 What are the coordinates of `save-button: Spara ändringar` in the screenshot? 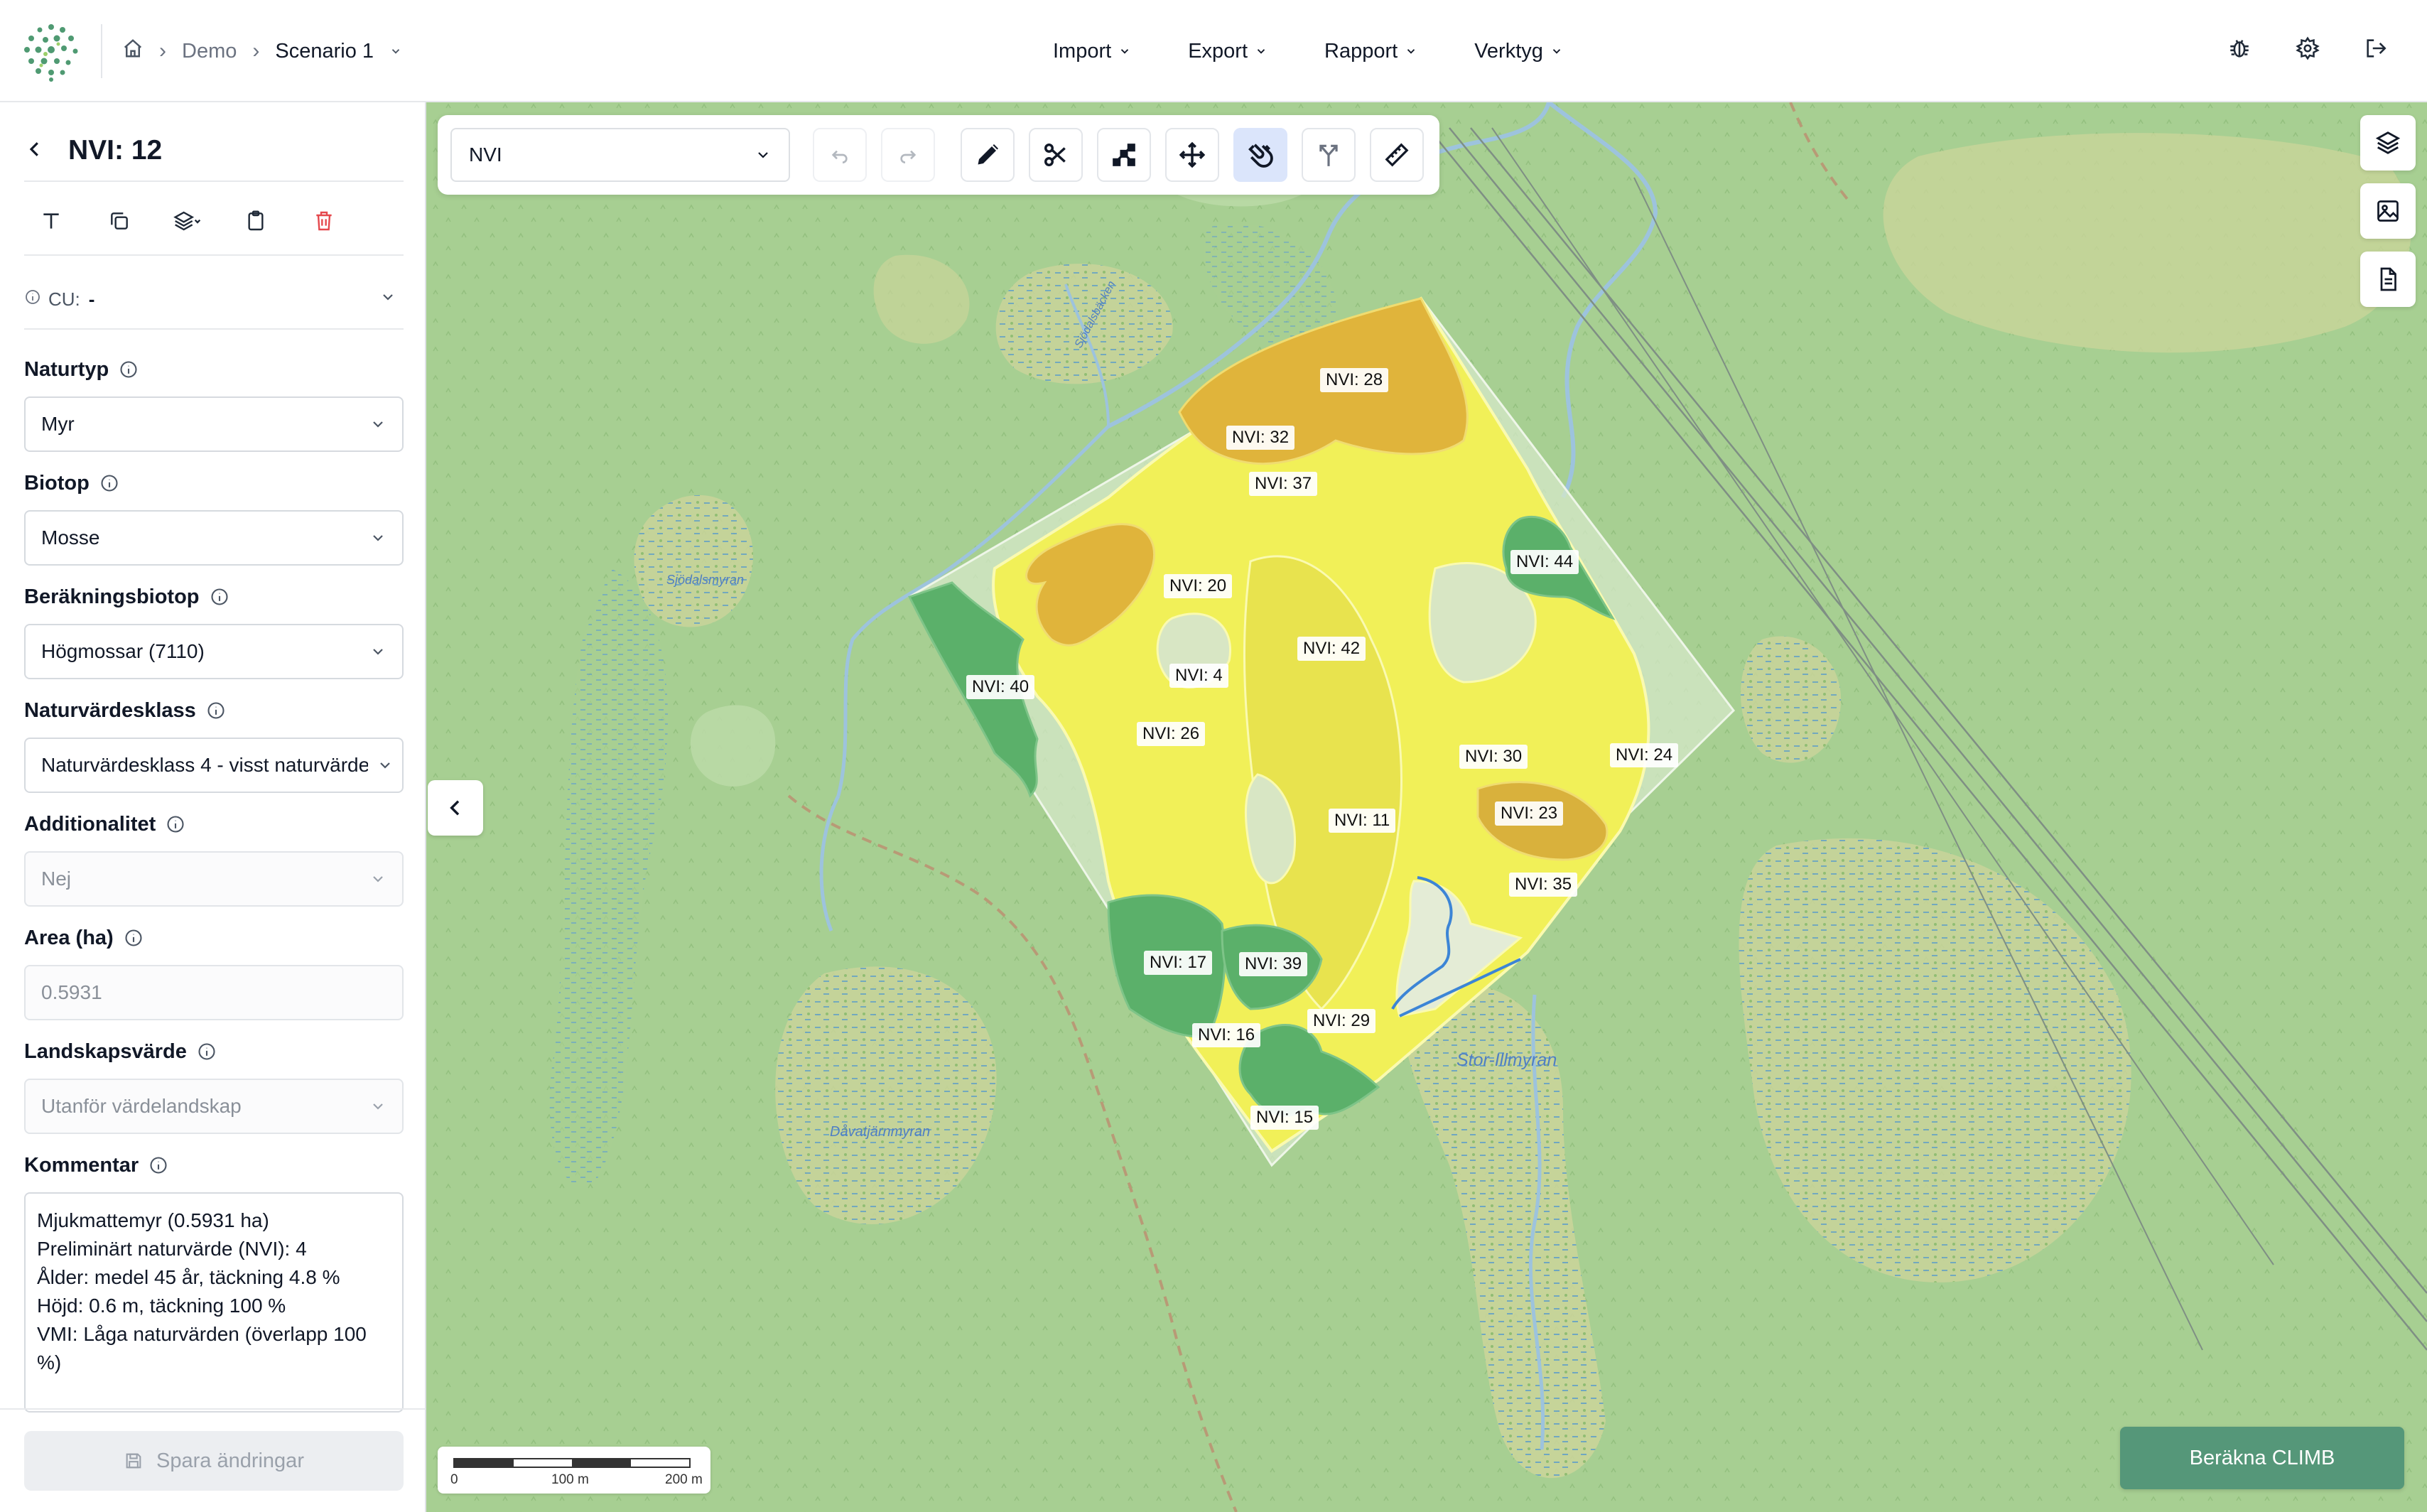 It's located at (214, 1461).